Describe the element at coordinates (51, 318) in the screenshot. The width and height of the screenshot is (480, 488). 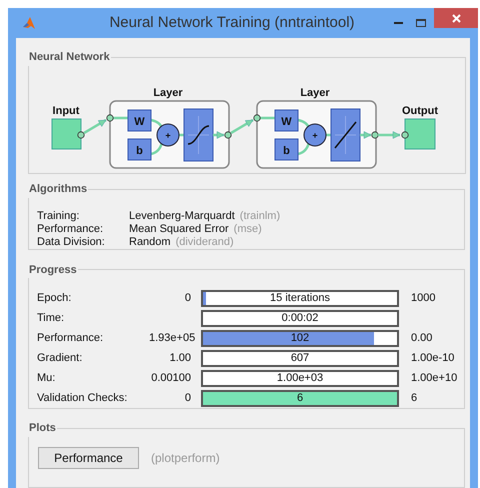
I see `progress-label: Time:` at that location.